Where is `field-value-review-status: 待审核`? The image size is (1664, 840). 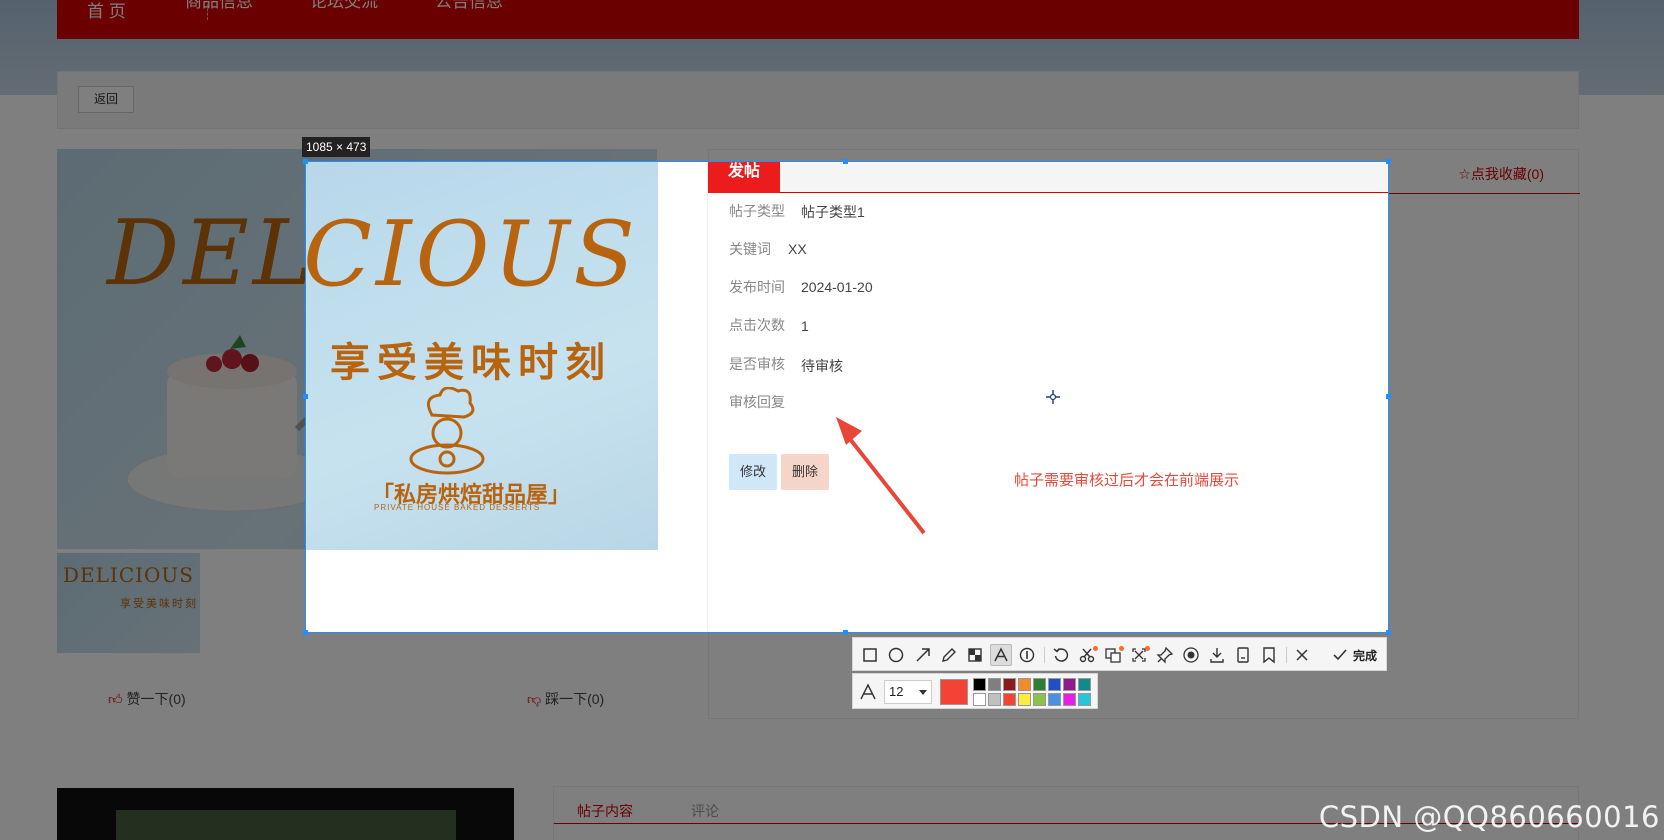 field-value-review-status: 待审核 is located at coordinates (822, 366).